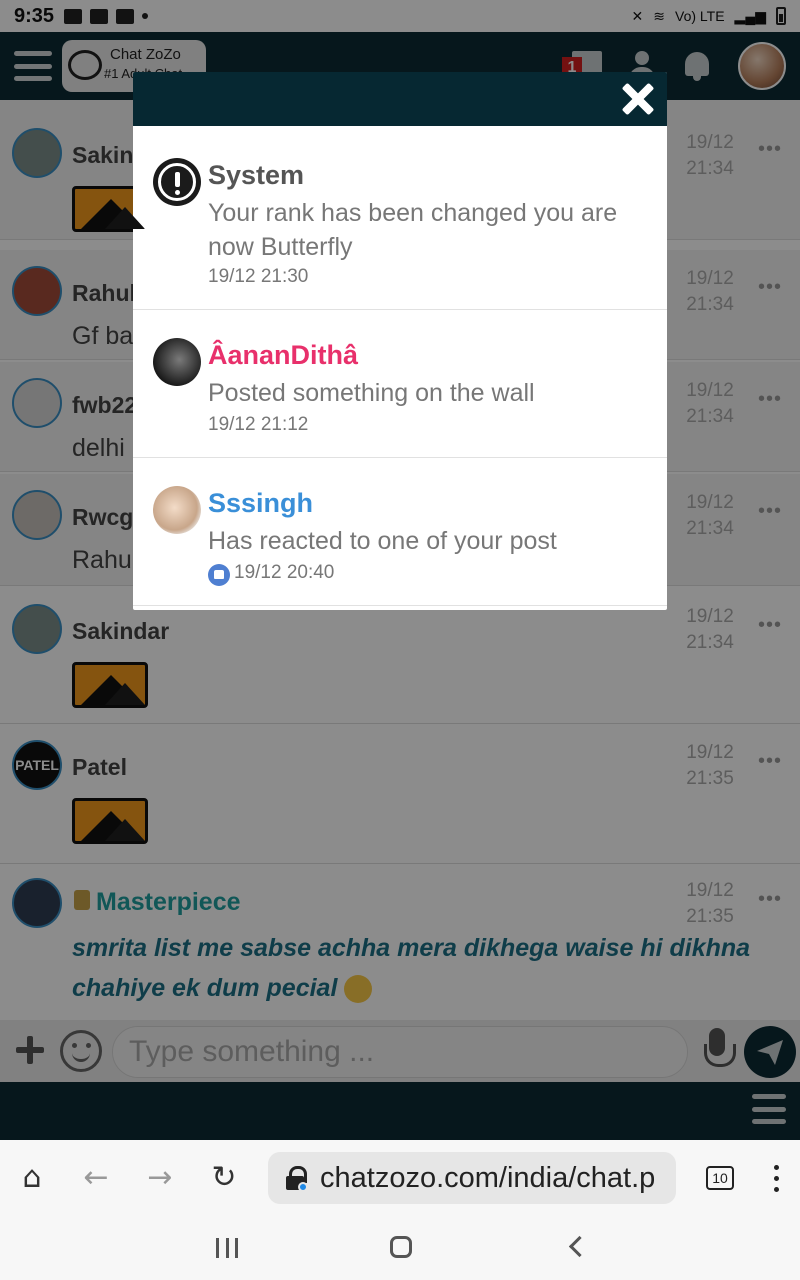 The height and width of the screenshot is (1280, 800). What do you see at coordinates (160, 1178) in the screenshot?
I see `forward-arrow-icon: →` at bounding box center [160, 1178].